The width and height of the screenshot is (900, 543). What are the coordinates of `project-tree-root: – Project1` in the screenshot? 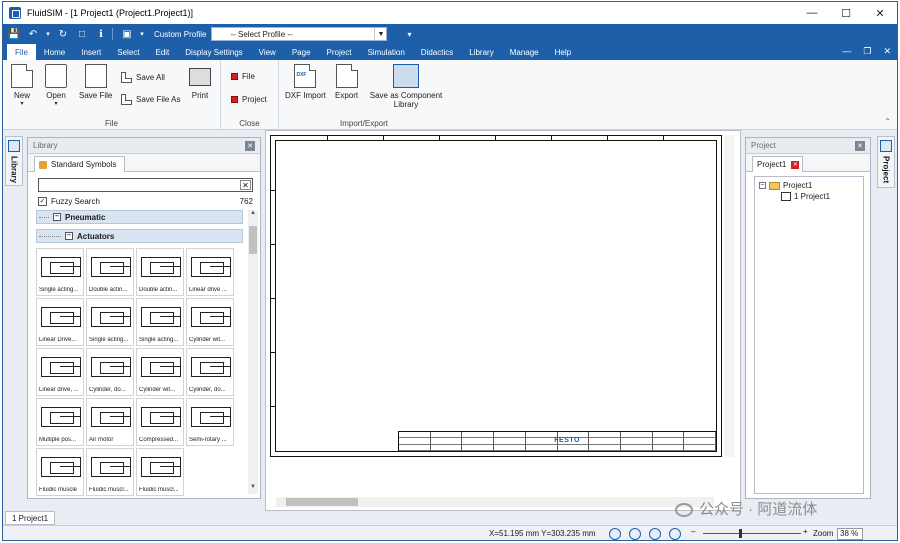 It's located at (785, 185).